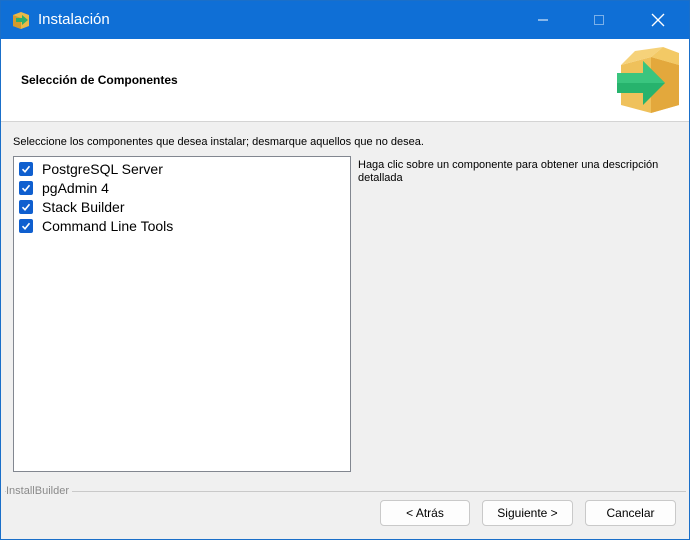  I want to click on component-item-pgadmin-4: pgAdmin 4, so click(64, 188).